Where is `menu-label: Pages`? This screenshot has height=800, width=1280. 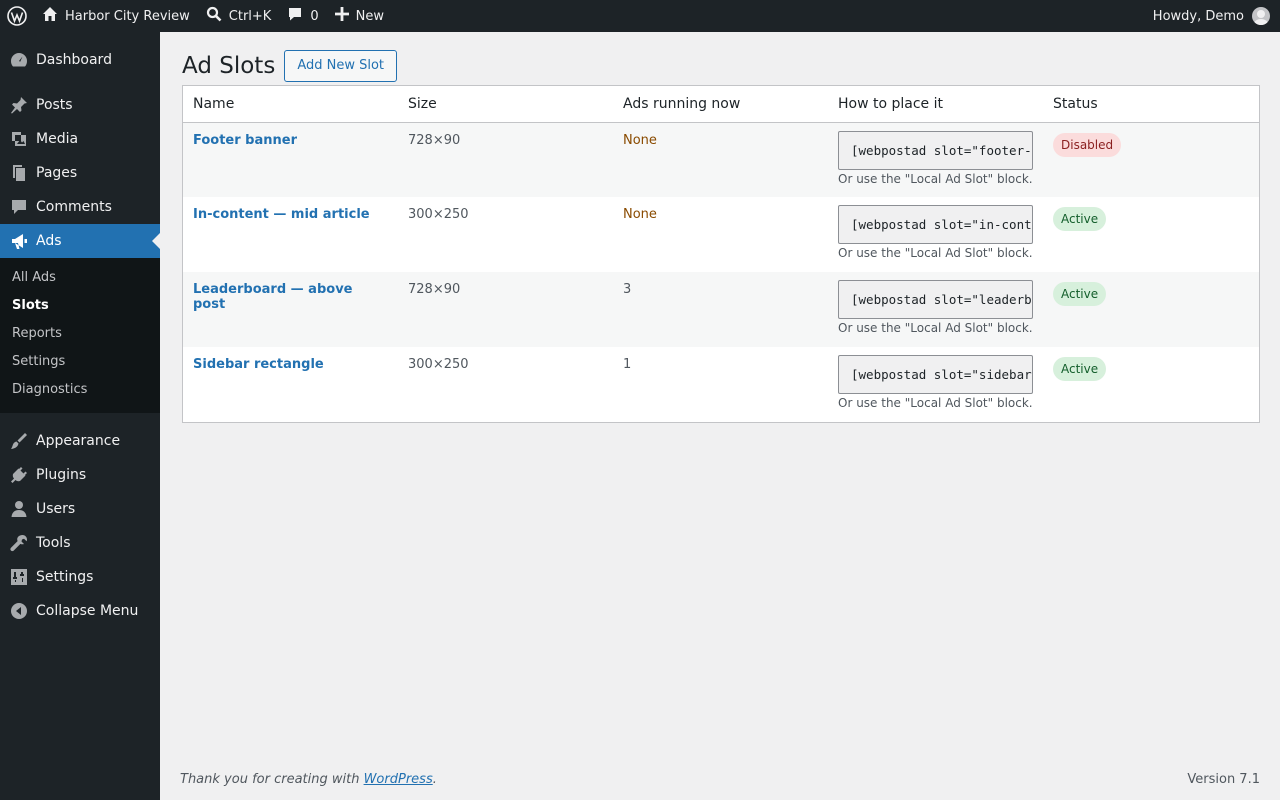 menu-label: Pages is located at coordinates (57, 173).